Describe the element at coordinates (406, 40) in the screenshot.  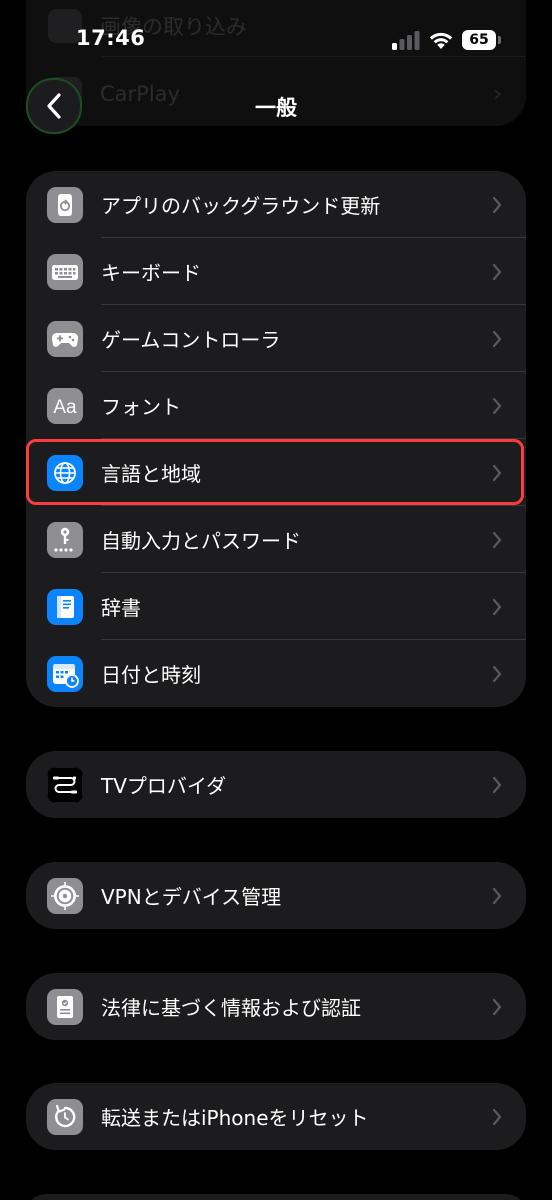
I see `cellular-signal-icon` at that location.